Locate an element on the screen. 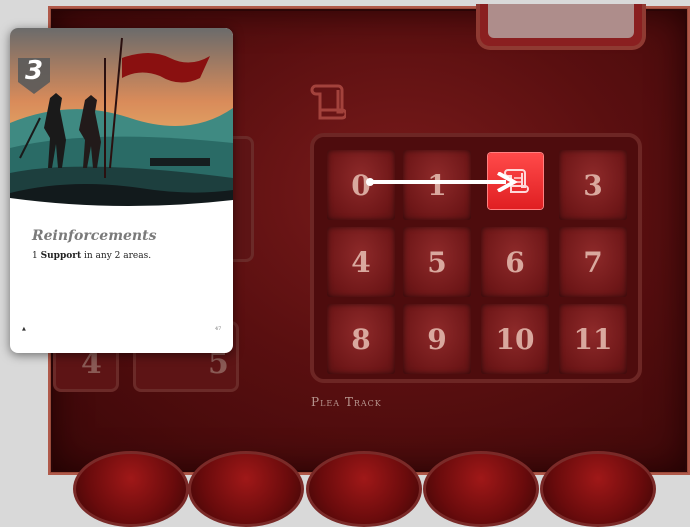  cell-number: 6 is located at coordinates (515, 262).